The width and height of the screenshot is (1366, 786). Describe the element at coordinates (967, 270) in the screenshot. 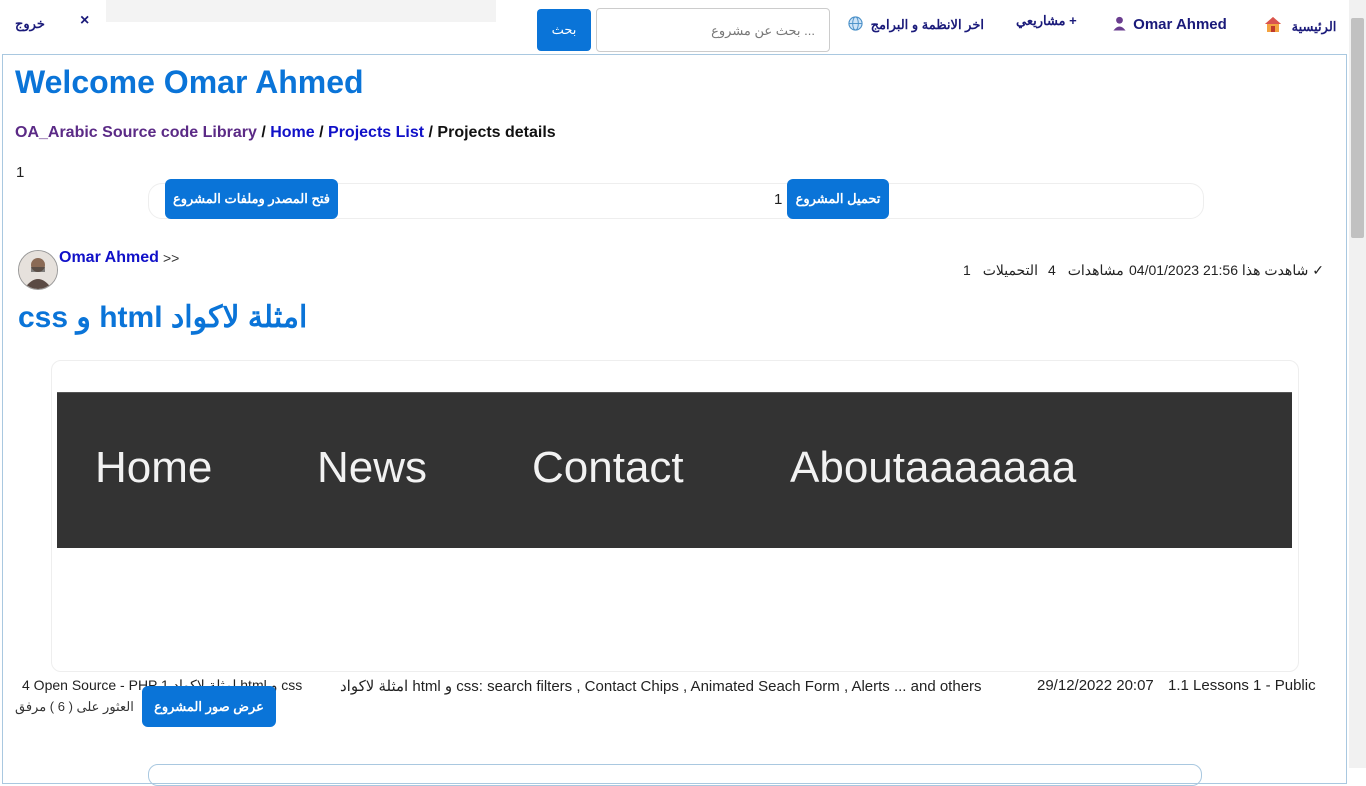

I see `downloads-count: 1` at that location.